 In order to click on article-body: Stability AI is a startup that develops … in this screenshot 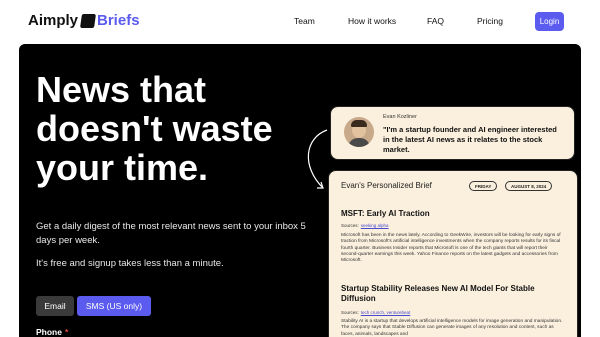, I will do `click(452, 328)`.